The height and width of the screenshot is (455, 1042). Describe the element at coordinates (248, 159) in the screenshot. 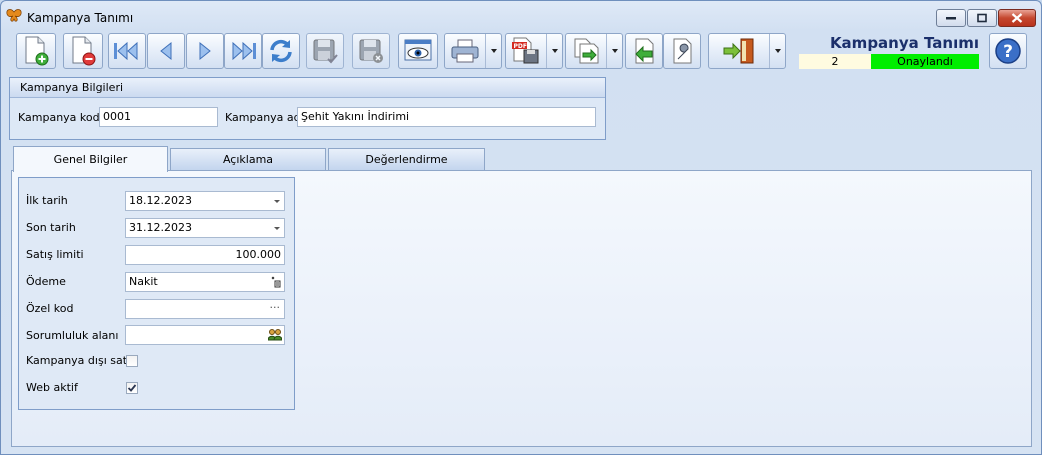

I see `tab-description: Açıklama` at that location.